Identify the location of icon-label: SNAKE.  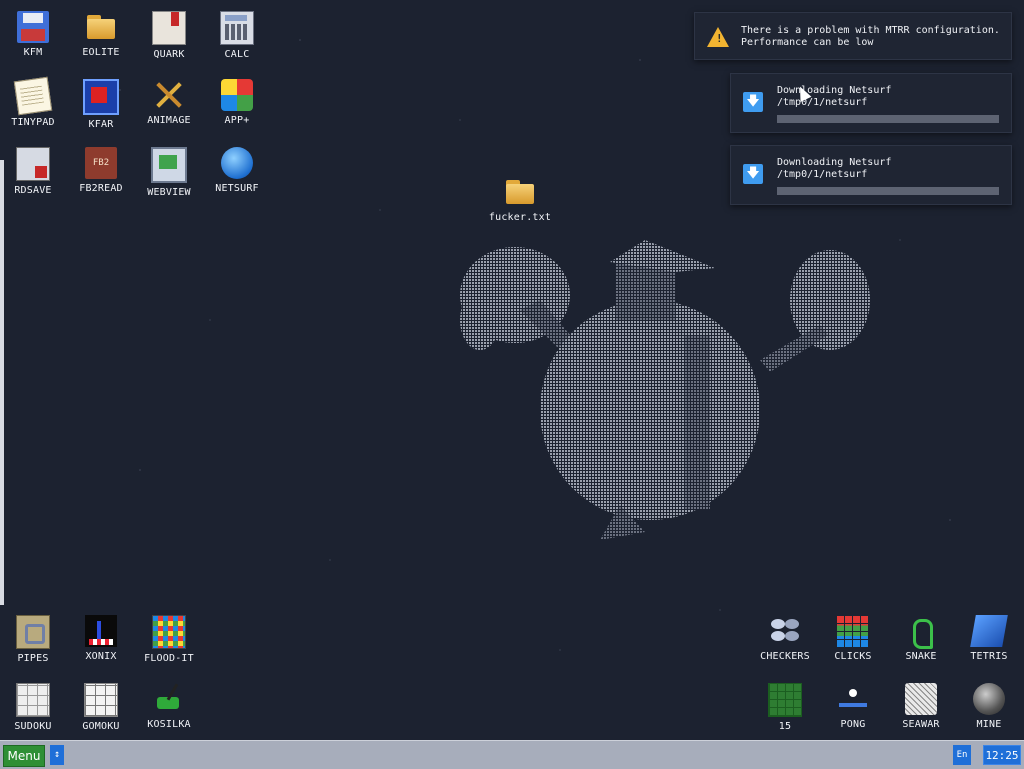
(921, 656).